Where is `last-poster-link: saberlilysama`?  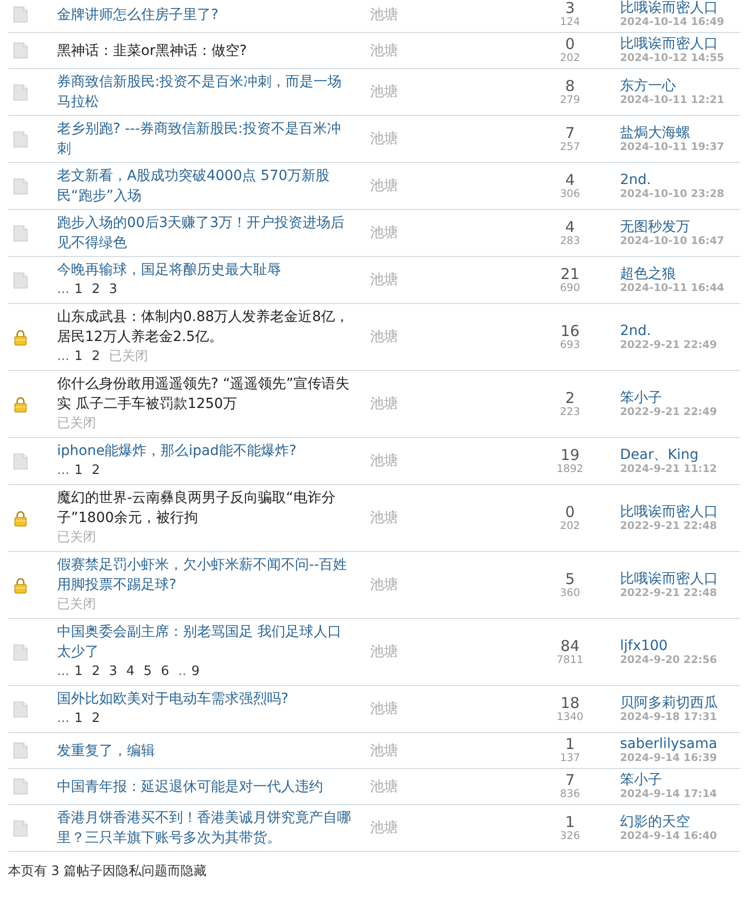
last-poster-link: saberlilysama is located at coordinates (669, 744).